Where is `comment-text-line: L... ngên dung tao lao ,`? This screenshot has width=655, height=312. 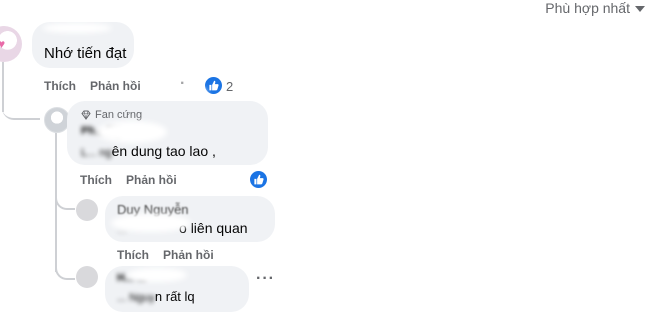
comment-text-line: L... ngên dung tao lao , is located at coordinates (148, 151).